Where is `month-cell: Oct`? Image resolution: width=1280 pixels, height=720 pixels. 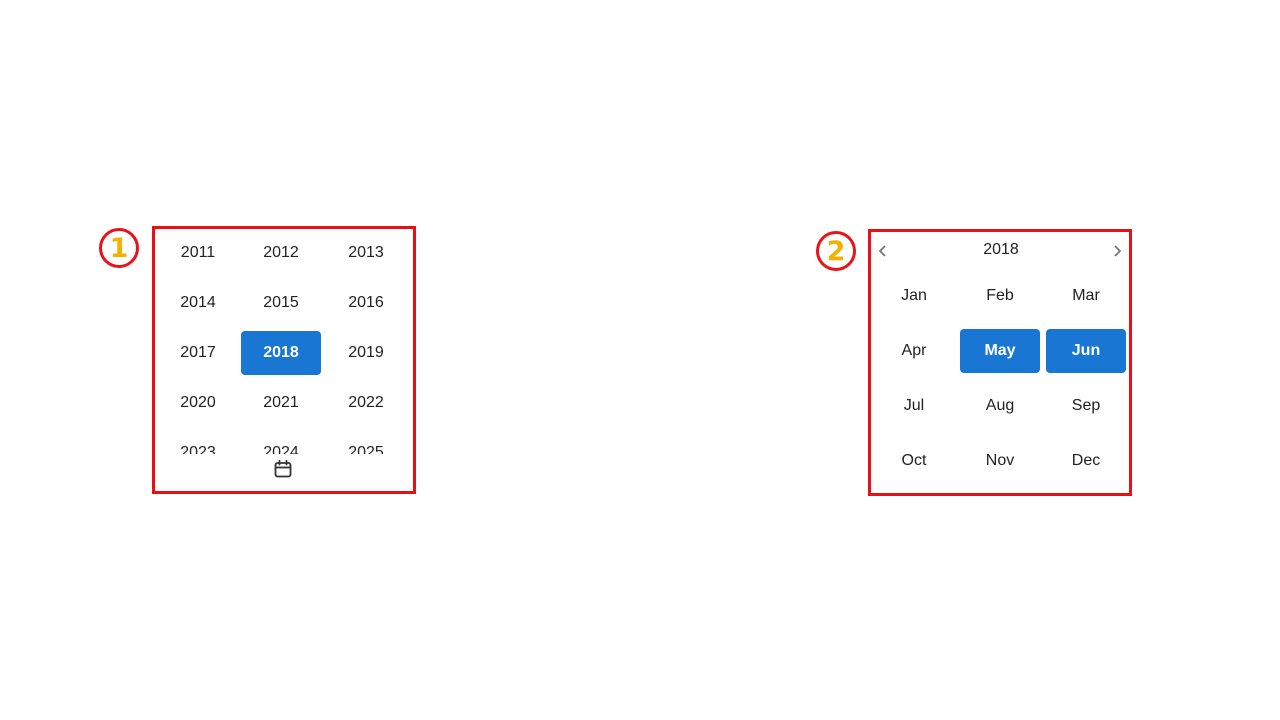 month-cell: Oct is located at coordinates (914, 461).